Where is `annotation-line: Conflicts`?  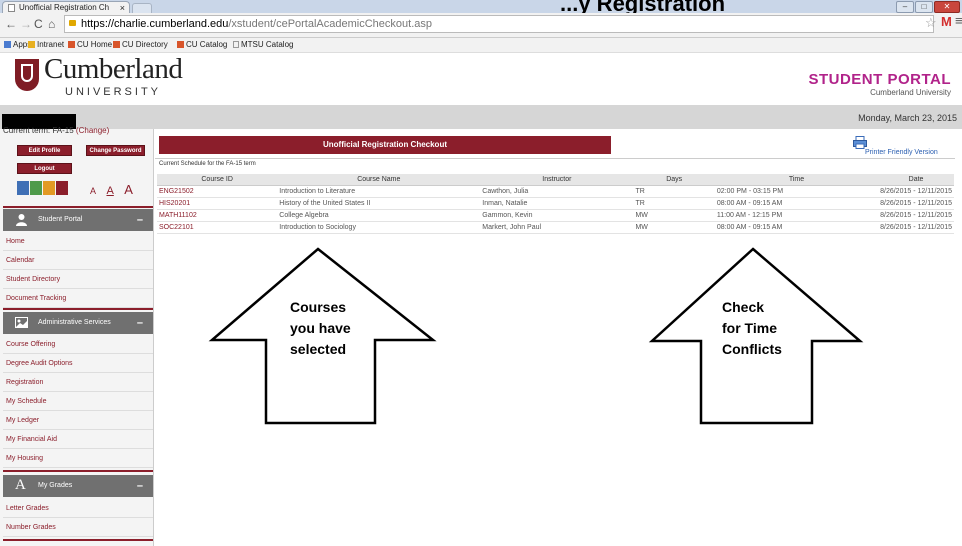
annotation-line: Conflicts is located at coordinates (752, 349).